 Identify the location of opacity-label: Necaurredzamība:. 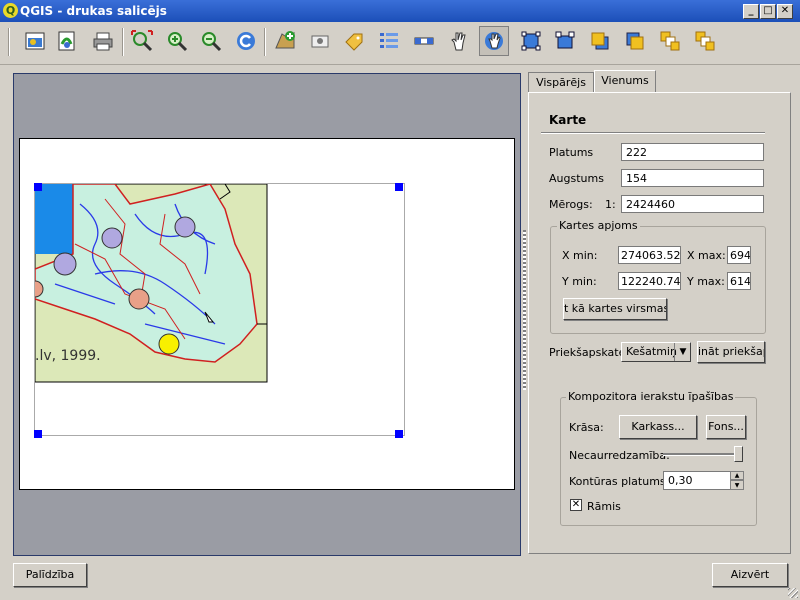
(619, 455).